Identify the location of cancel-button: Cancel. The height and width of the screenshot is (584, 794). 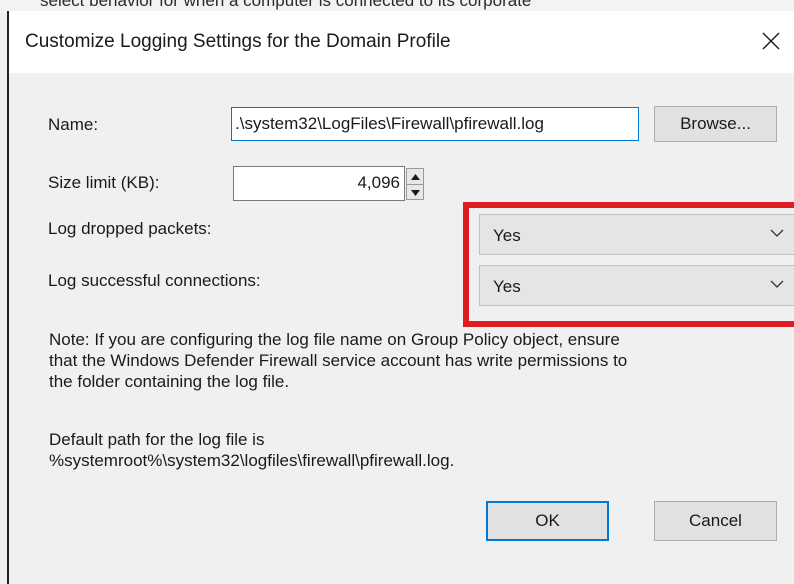
(715, 521).